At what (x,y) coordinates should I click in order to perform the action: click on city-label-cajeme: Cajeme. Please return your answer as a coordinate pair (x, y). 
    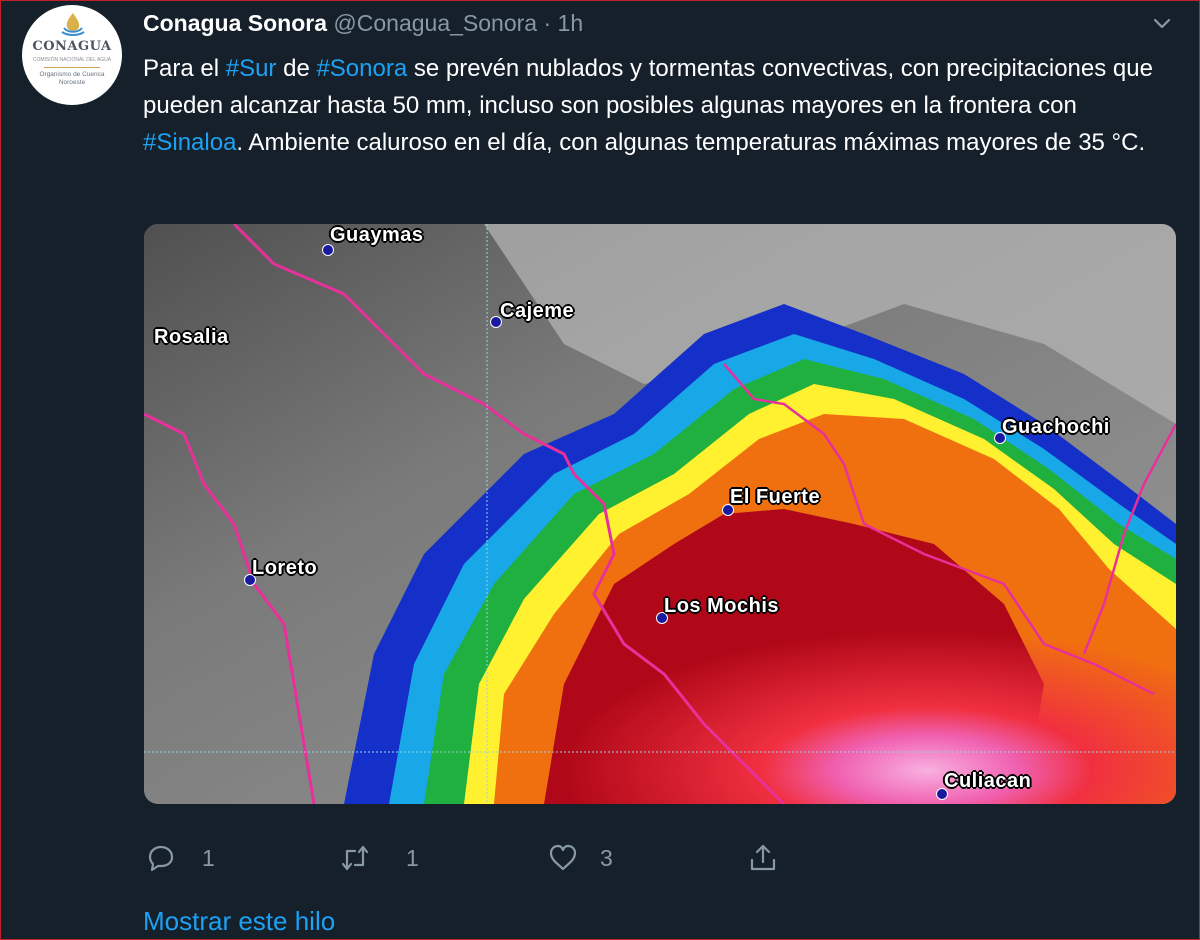
    Looking at the image, I should click on (537, 311).